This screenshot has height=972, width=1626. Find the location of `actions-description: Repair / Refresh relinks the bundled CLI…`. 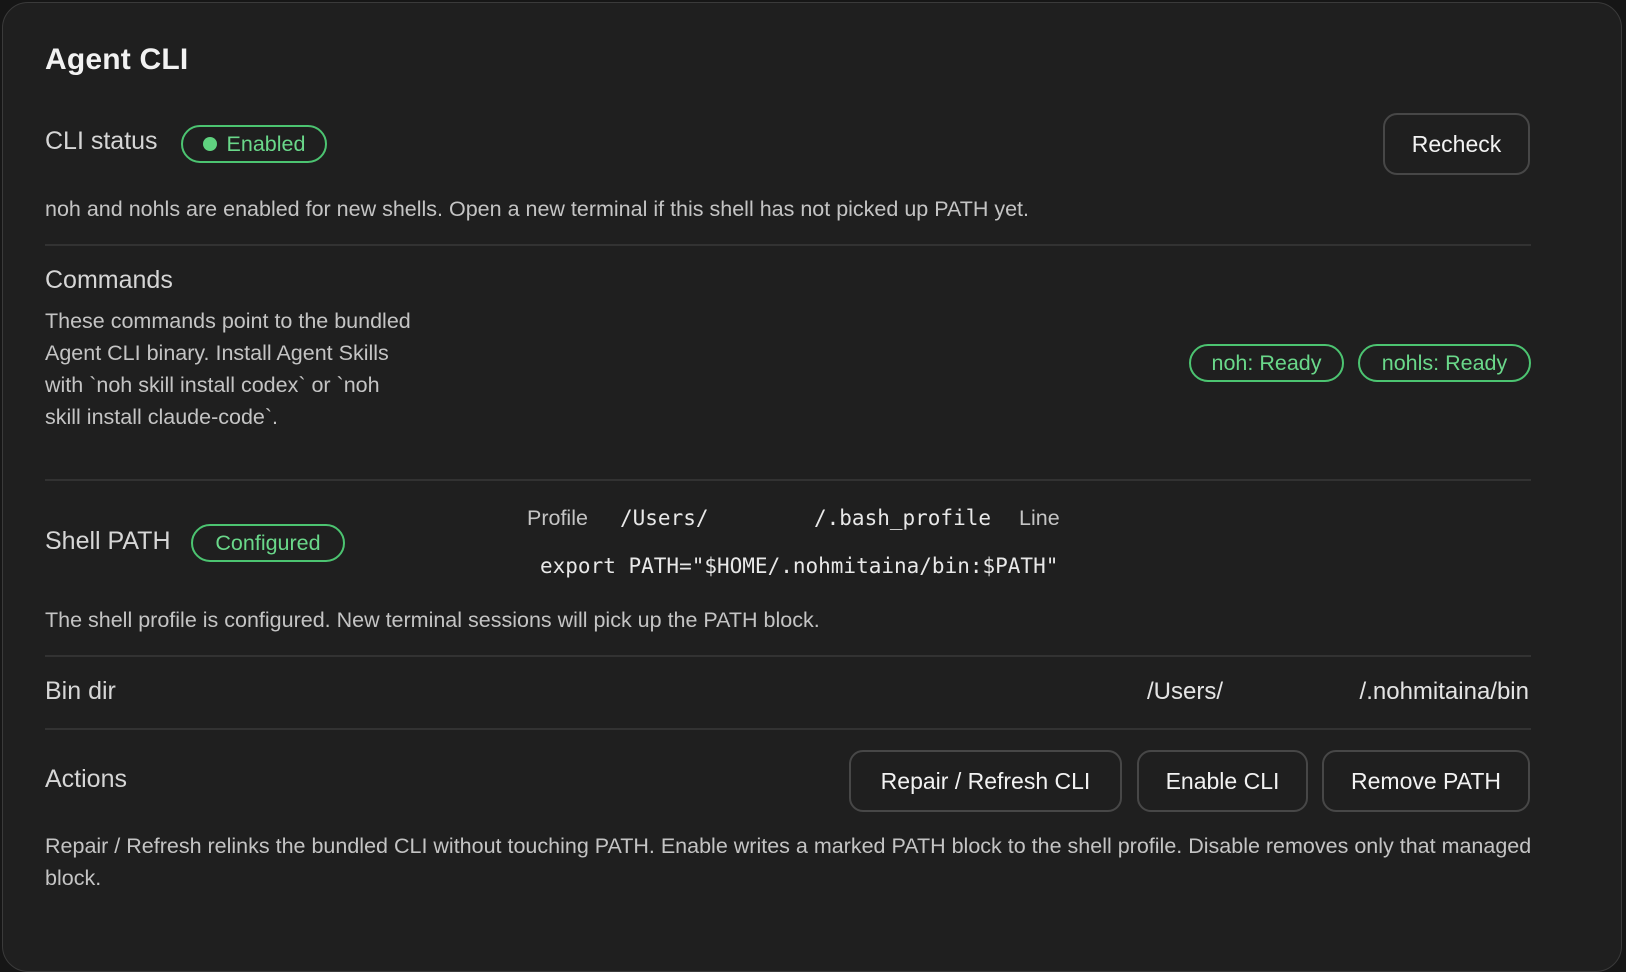

actions-description: Repair / Refresh relinks the bundled CLI… is located at coordinates (788, 862).